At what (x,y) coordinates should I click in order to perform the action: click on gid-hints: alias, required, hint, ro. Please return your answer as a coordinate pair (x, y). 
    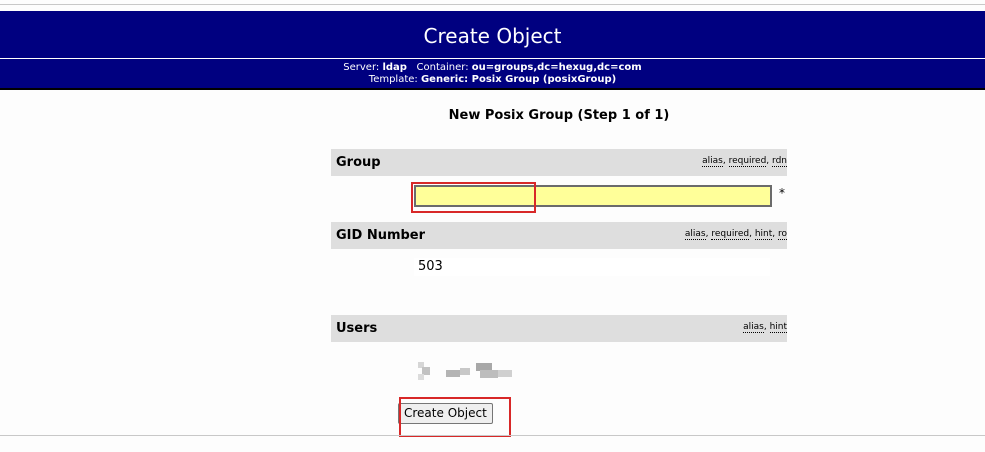
    Looking at the image, I should click on (735, 234).